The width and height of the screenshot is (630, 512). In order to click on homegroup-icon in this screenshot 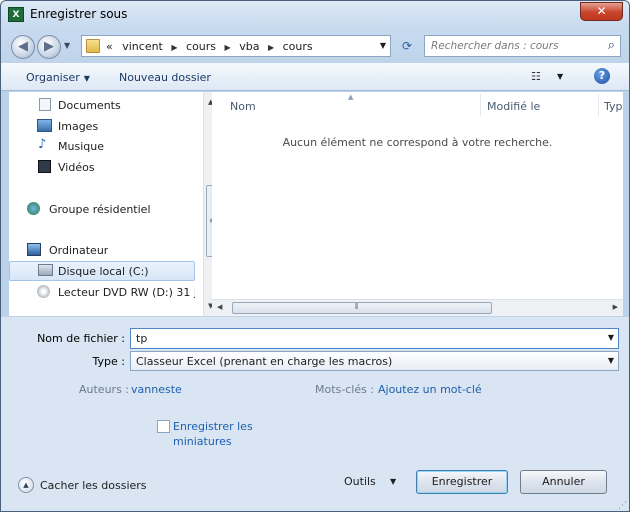, I will do `click(33, 208)`.